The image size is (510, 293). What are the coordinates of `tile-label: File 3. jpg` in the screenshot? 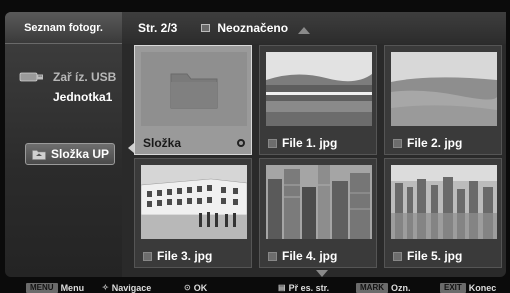 It's located at (177, 256).